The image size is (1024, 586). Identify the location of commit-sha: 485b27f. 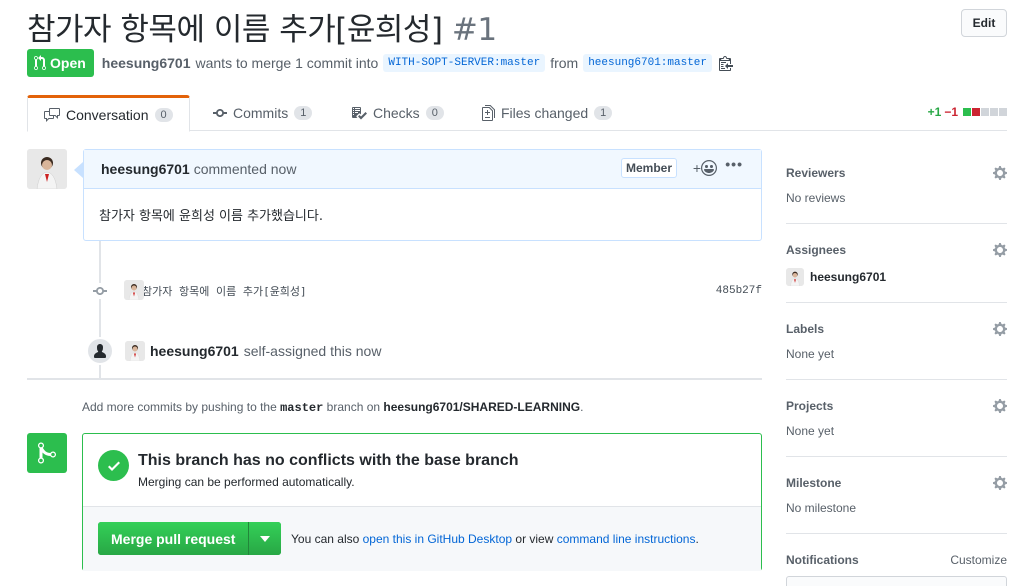
(739, 291).